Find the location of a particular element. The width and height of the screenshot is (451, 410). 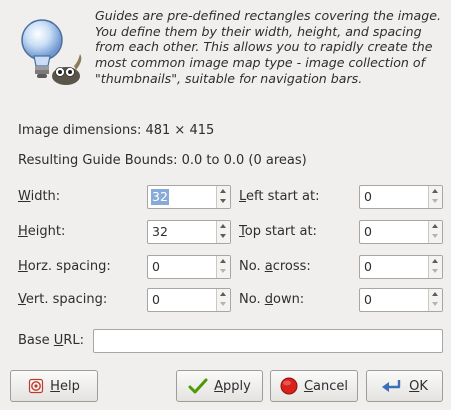

top-start-label: Top start at: is located at coordinates (278, 231).